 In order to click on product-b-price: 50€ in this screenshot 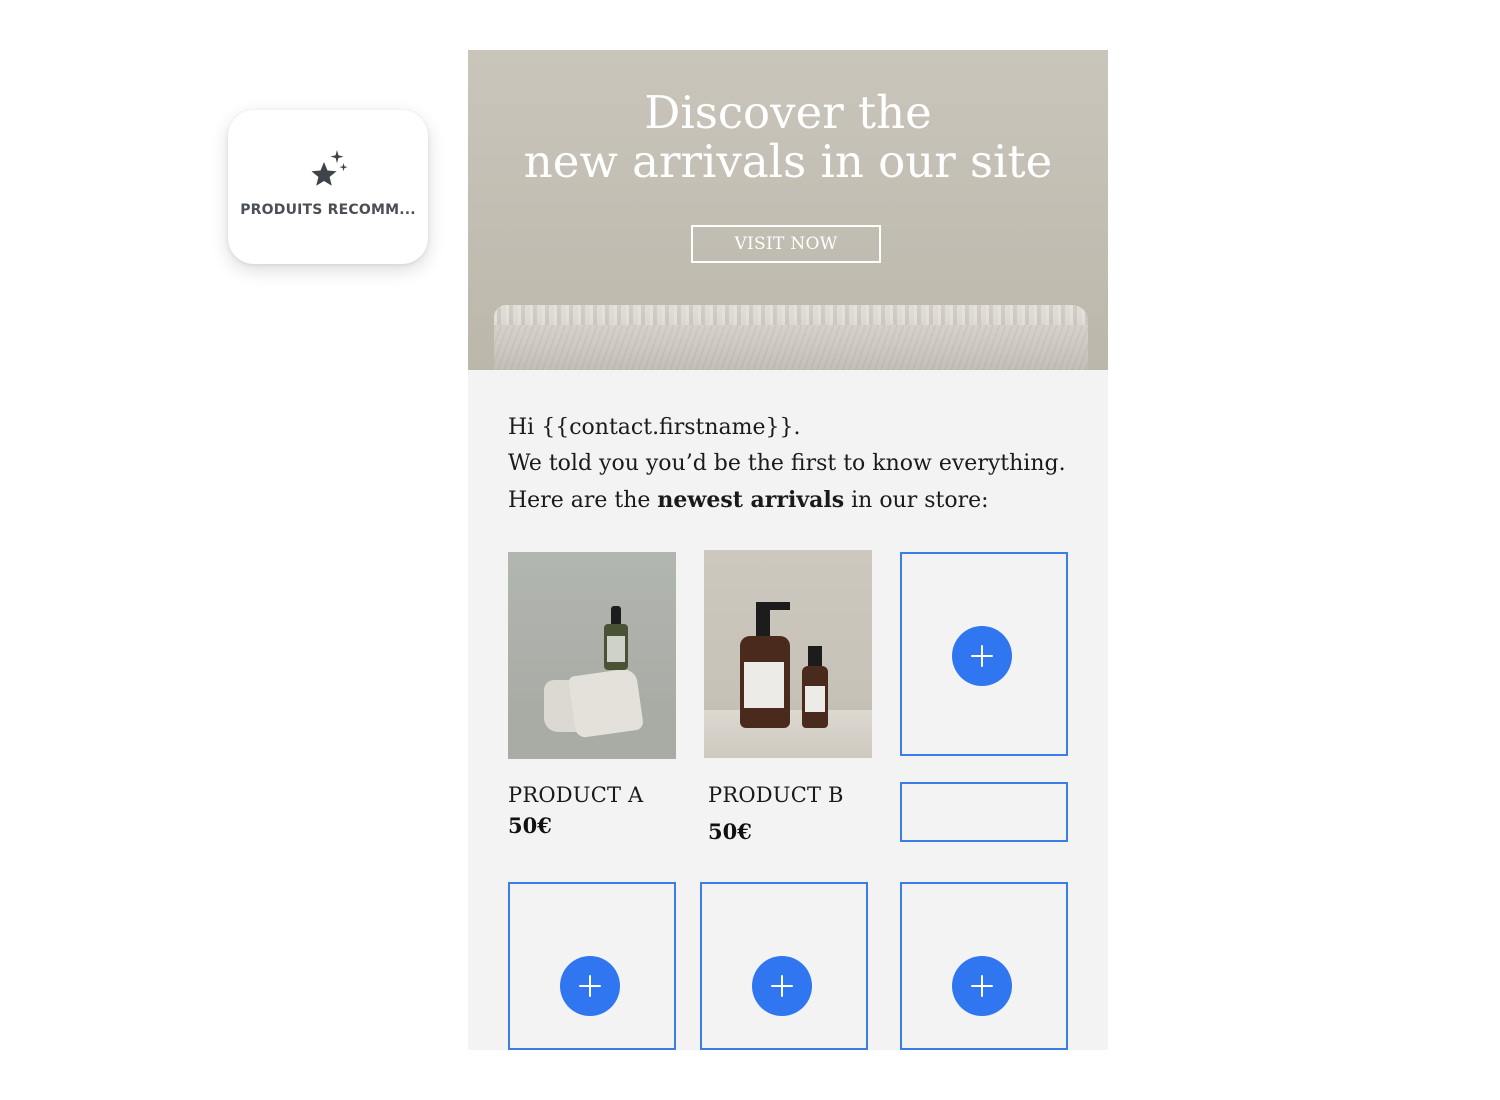, I will do `click(730, 831)`.